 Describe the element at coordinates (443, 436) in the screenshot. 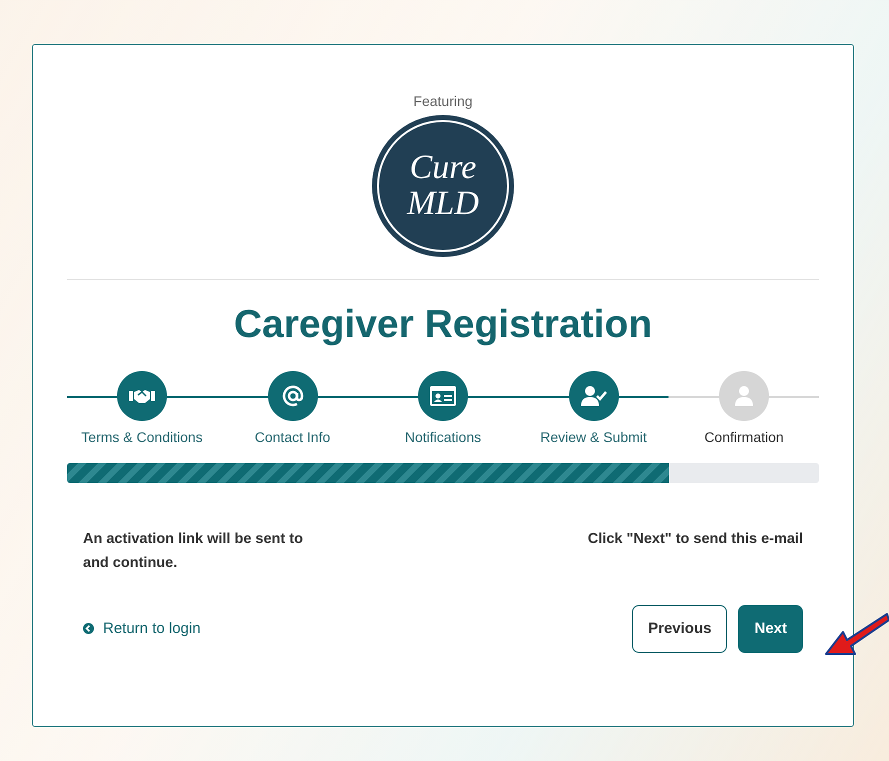

I see `step-label: Notifications` at that location.